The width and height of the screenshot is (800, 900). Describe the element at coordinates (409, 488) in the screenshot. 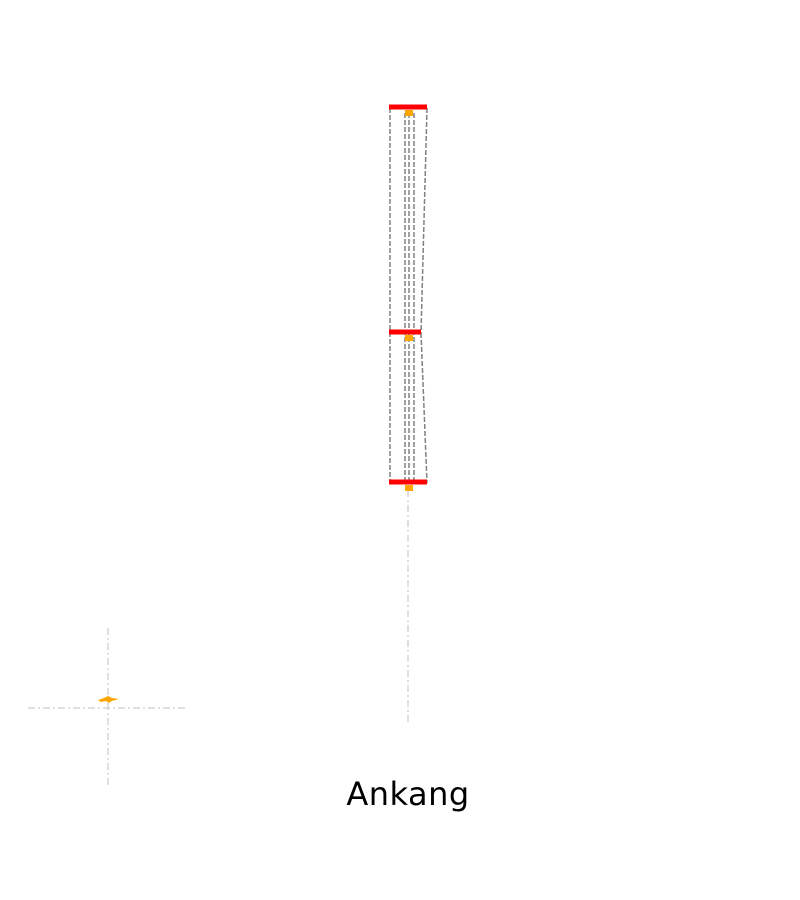

I see `joint-marker-bottom` at that location.